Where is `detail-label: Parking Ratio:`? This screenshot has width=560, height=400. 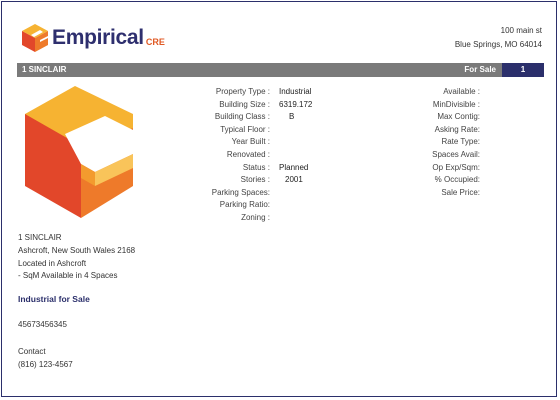 detail-label: Parking Ratio: is located at coordinates (244, 205).